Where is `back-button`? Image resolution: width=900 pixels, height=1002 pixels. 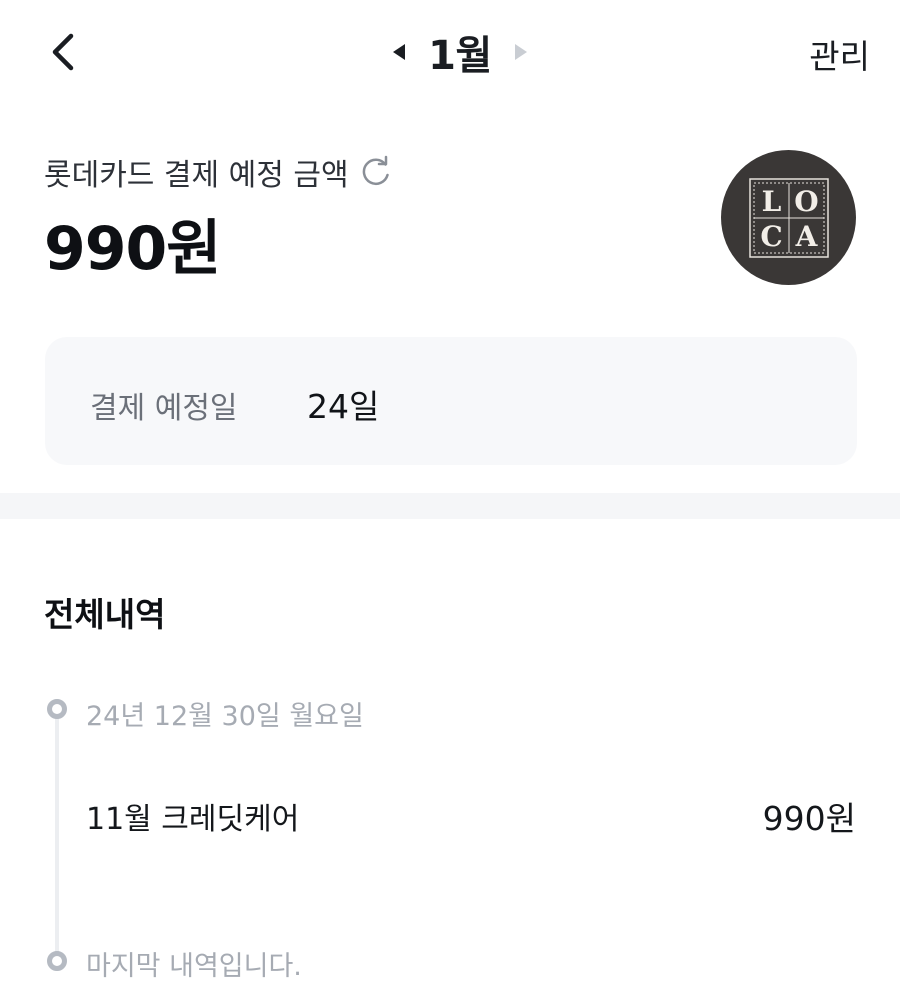 back-button is located at coordinates (64, 52).